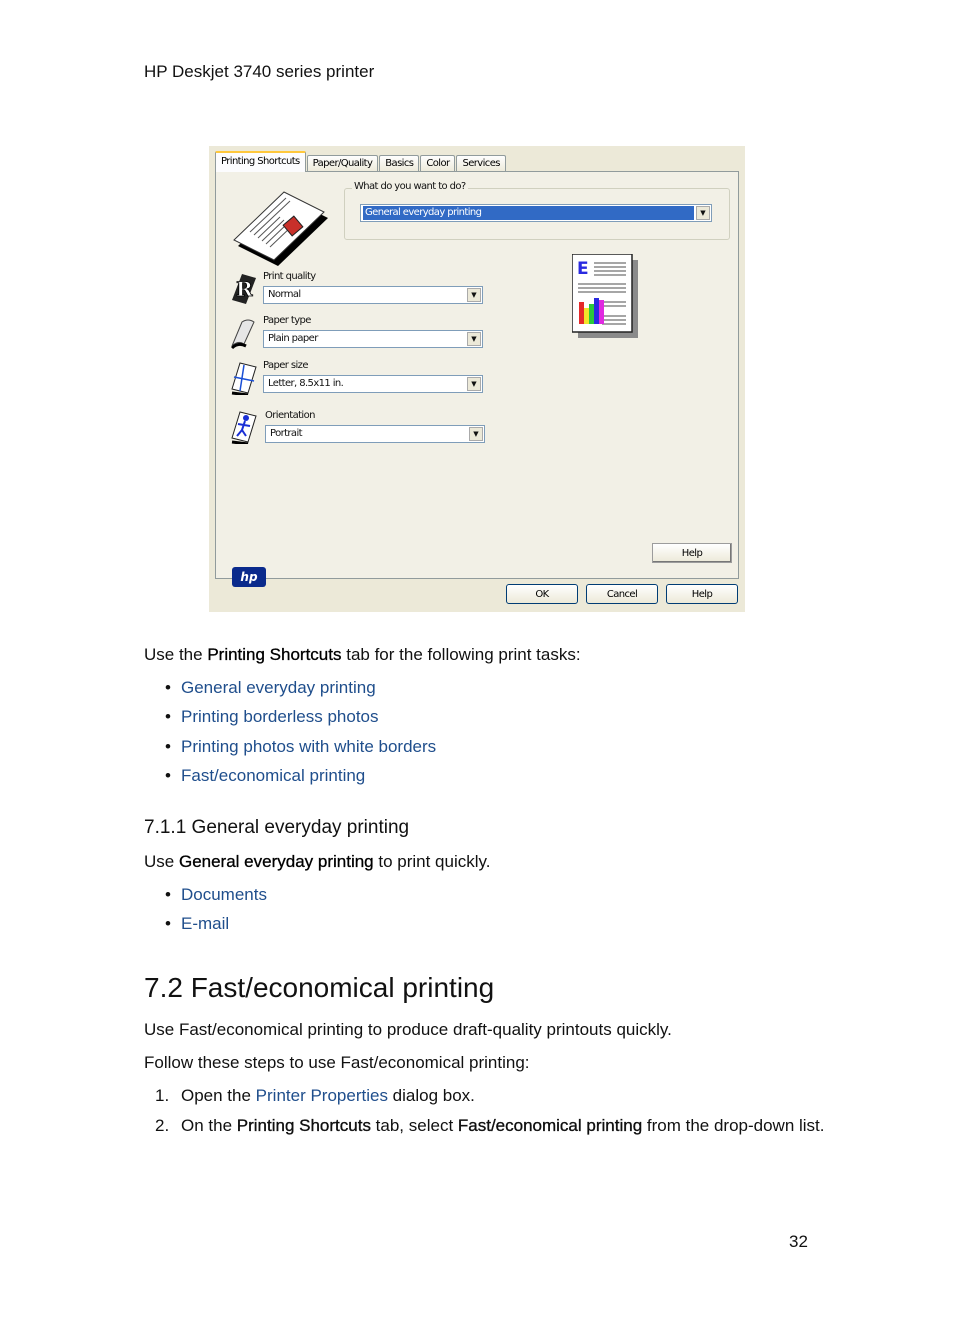 Image resolution: width=954 pixels, height=1321 pixels. Describe the element at coordinates (259, 71) in the screenshot. I see `running-header: HP Deskjet 3740 series printer` at that location.